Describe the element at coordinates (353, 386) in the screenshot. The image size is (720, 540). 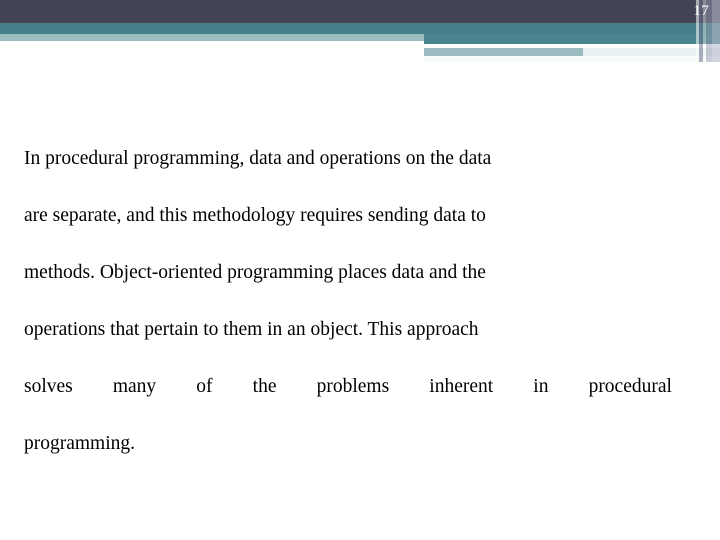
I see `body-line-5-word-5: problems` at that location.